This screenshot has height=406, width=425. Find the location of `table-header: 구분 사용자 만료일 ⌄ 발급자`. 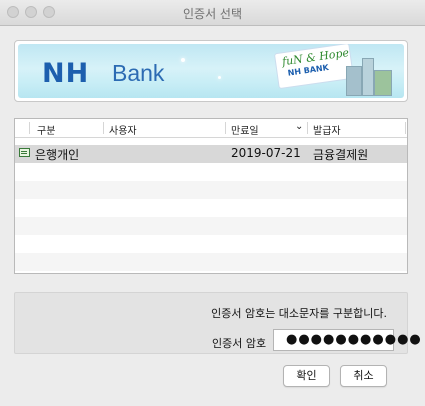

table-header: 구분 사용자 만료일 ⌄ 발급자 is located at coordinates (211, 128).